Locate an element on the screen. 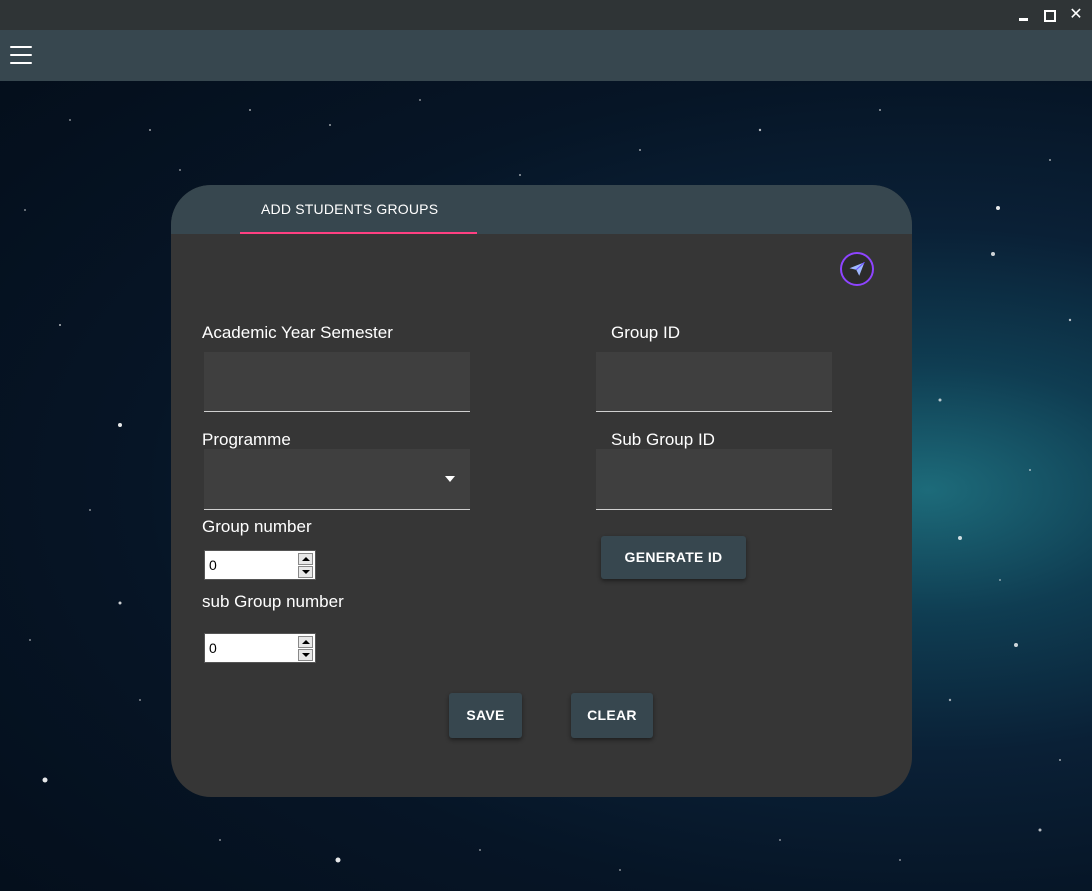 The image size is (1092, 891). sub-group-id-label: Sub Group ID is located at coordinates (663, 439).